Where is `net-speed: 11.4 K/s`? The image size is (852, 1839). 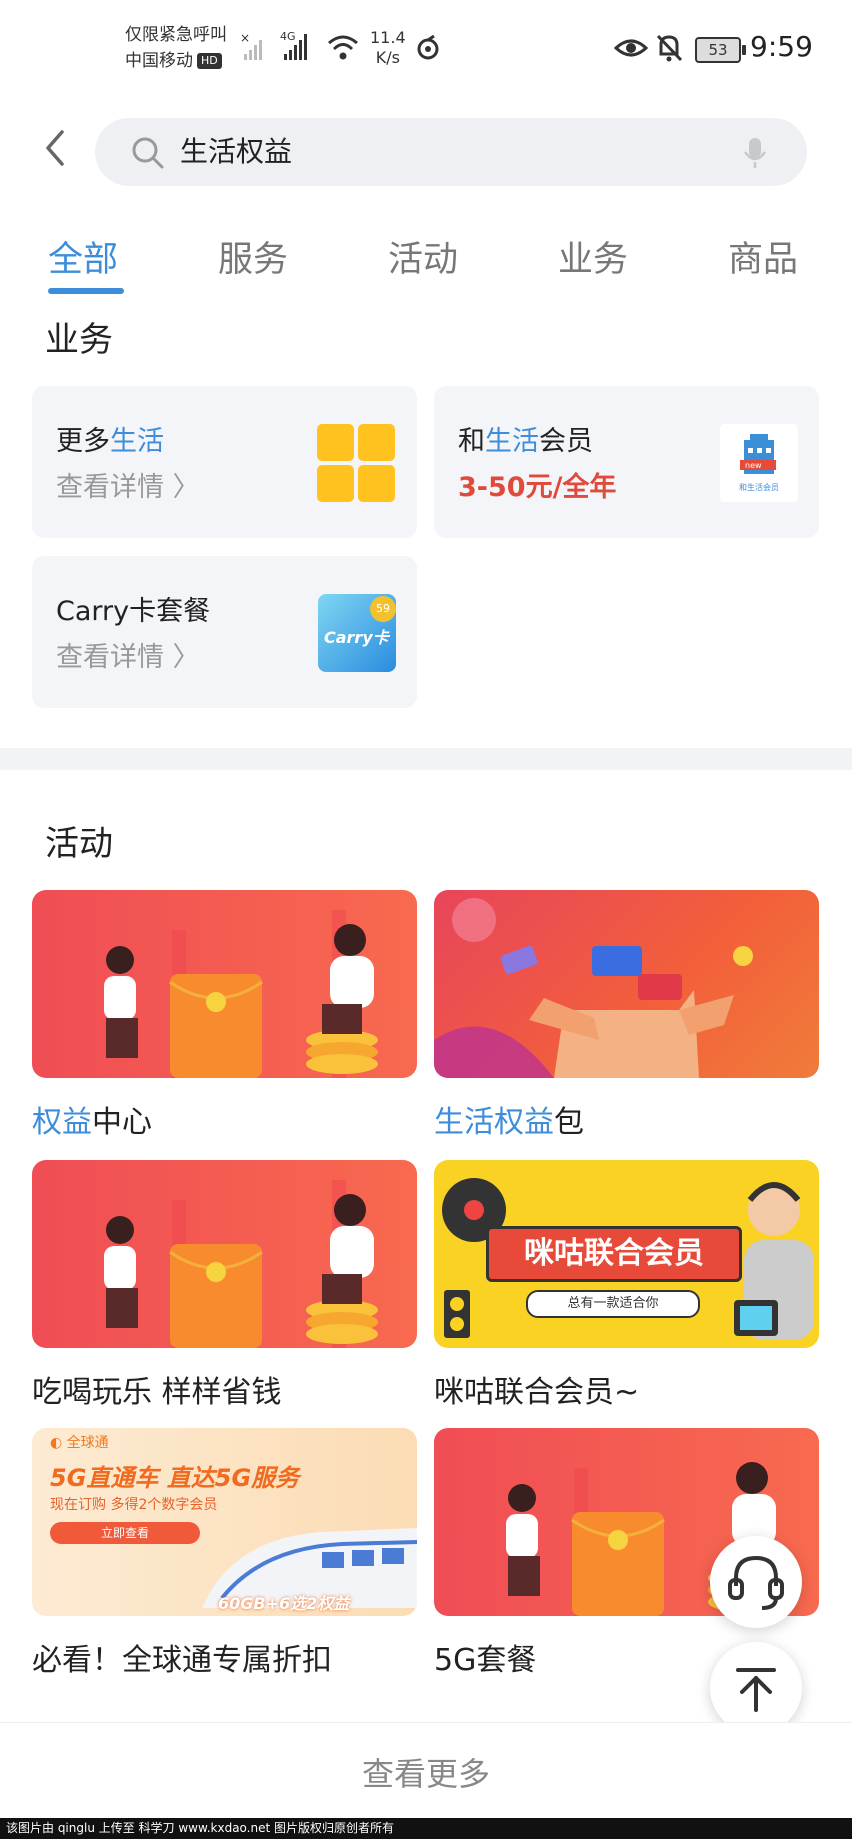 net-speed: 11.4 K/s is located at coordinates (388, 48).